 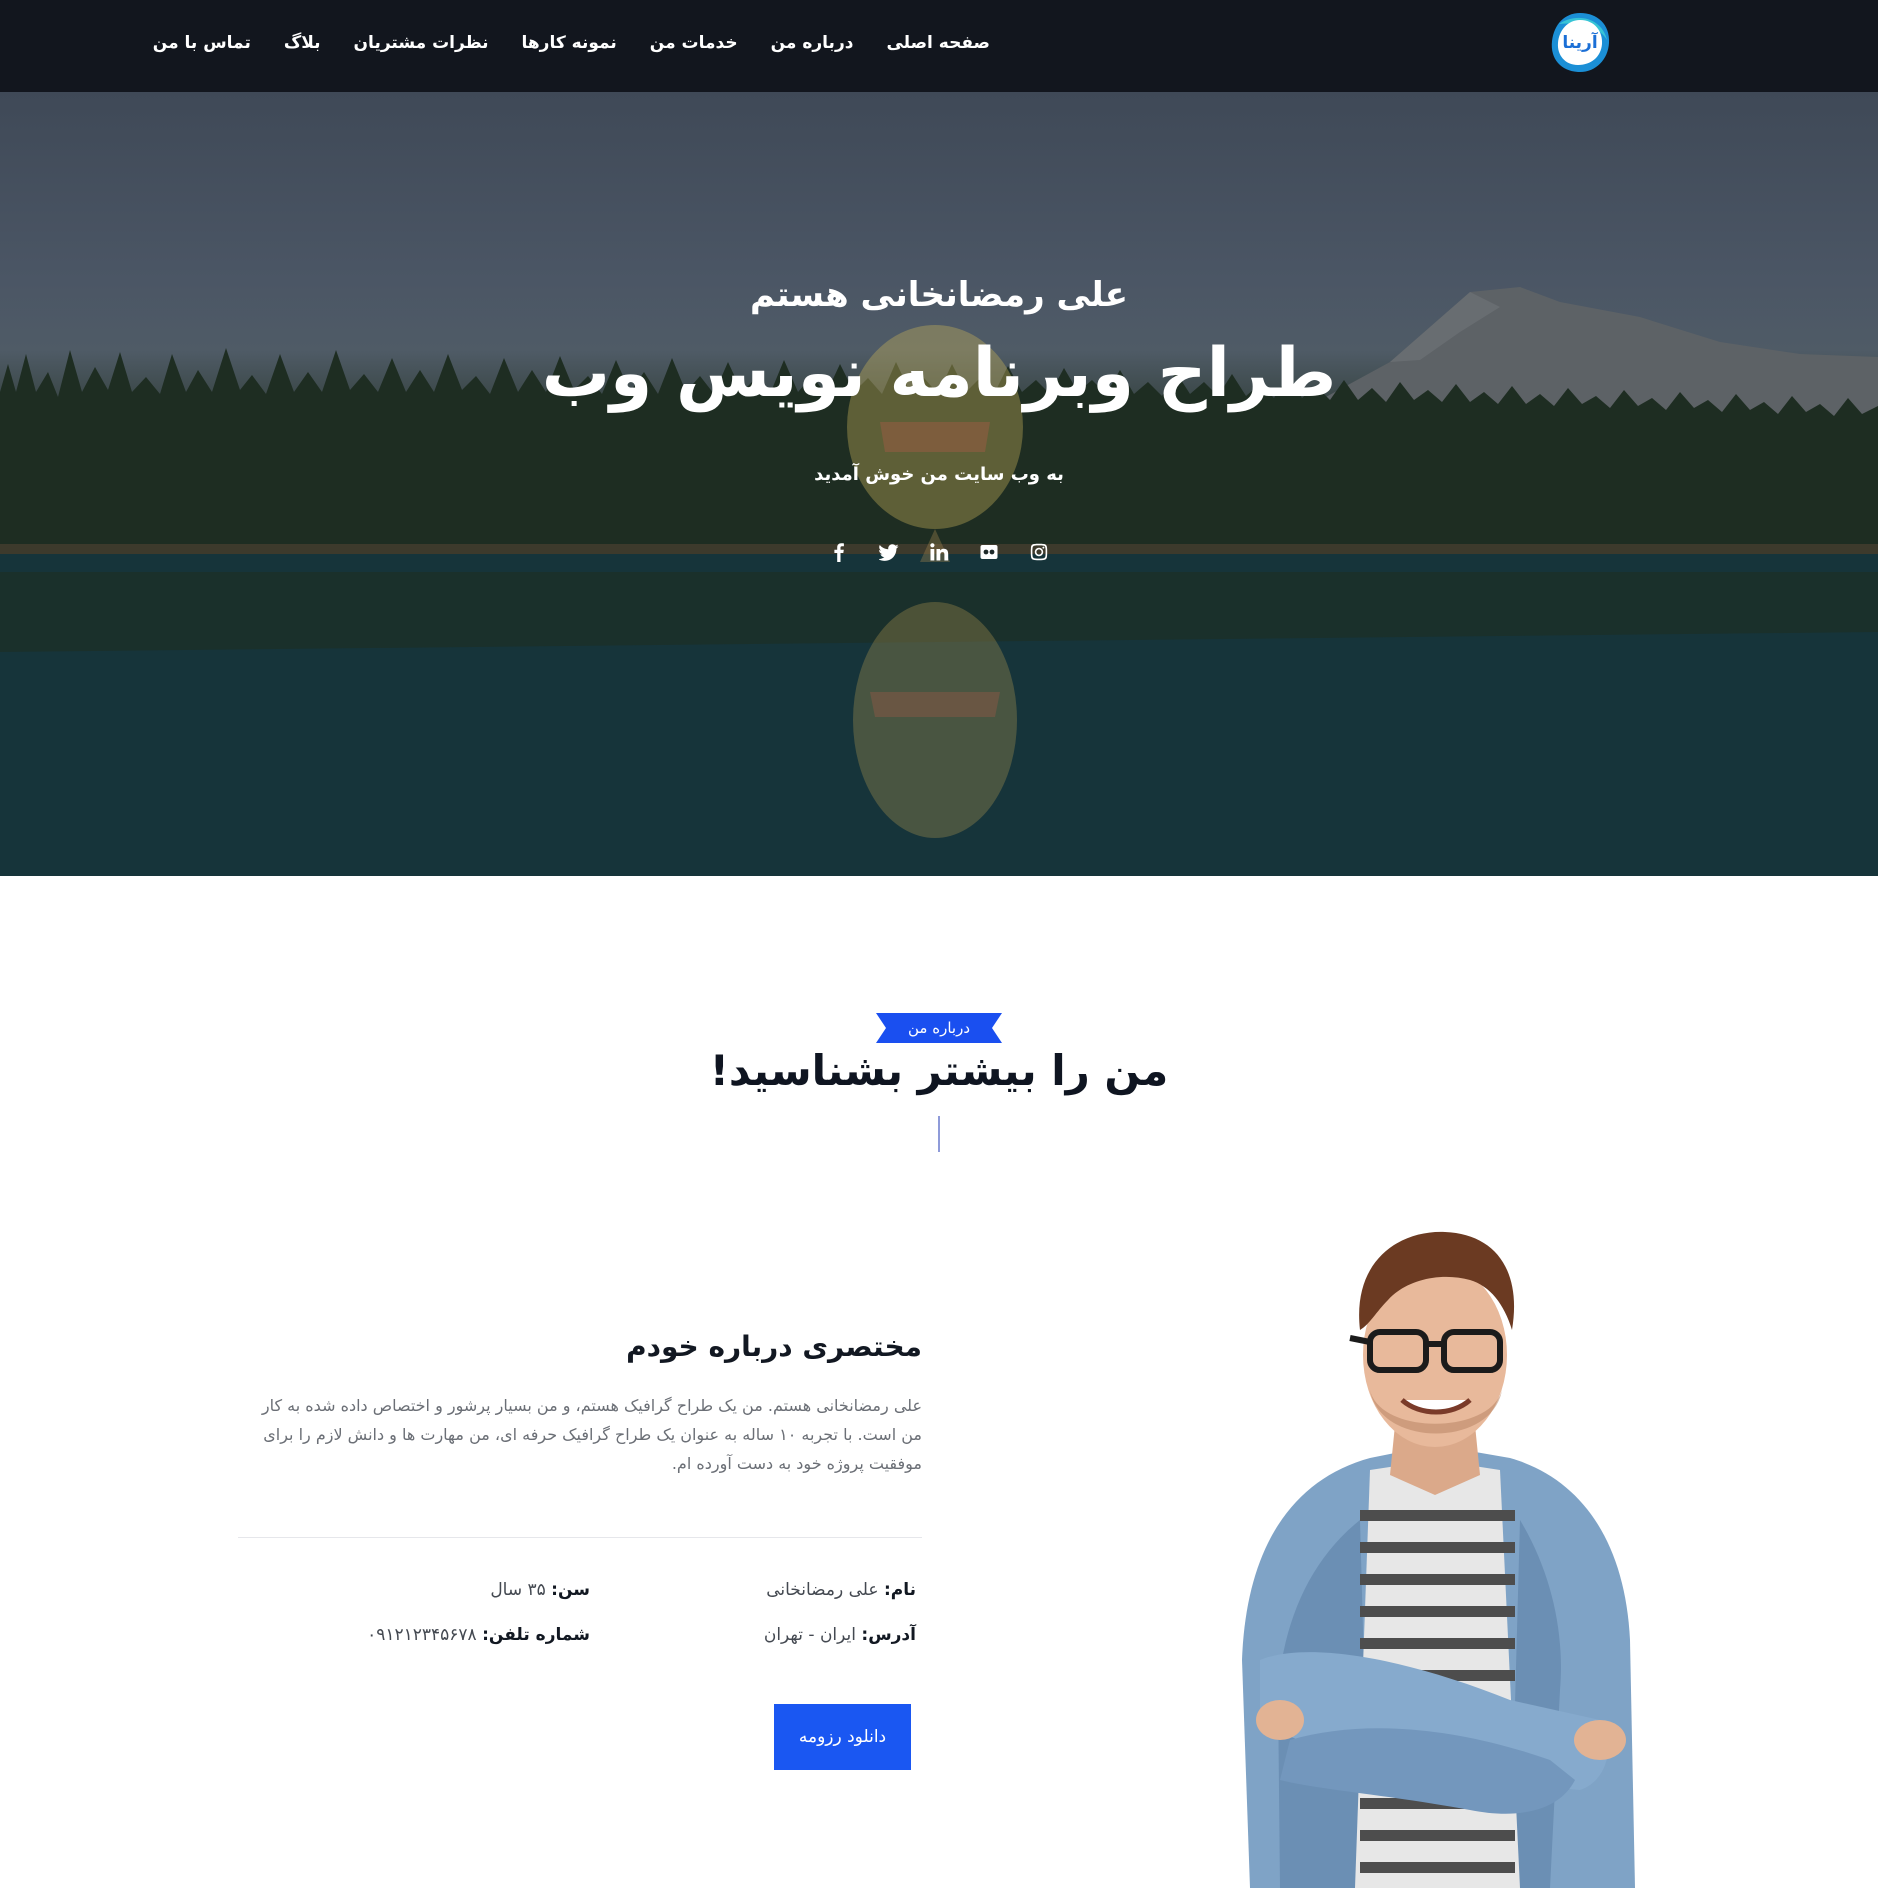 What do you see at coordinates (842, 1737) in the screenshot?
I see `download-resume-button: دانلود رزومه` at bounding box center [842, 1737].